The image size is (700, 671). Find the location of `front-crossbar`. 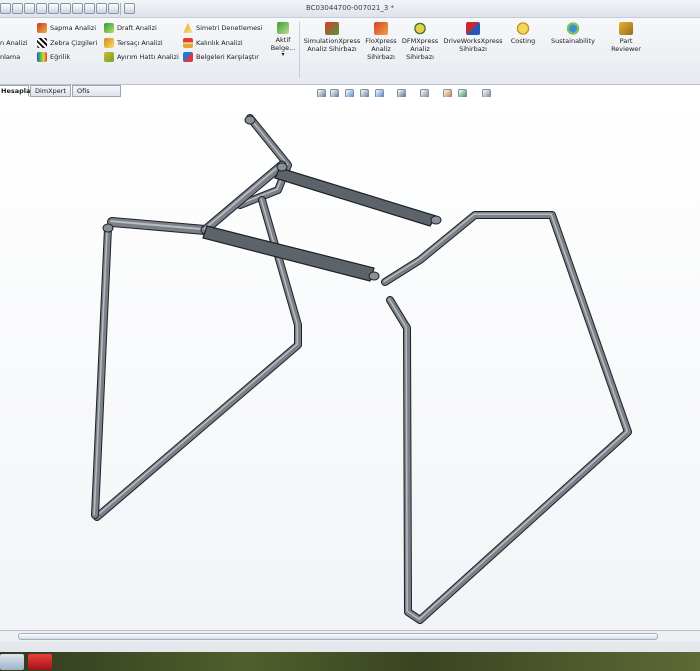

front-crossbar is located at coordinates (288, 253).